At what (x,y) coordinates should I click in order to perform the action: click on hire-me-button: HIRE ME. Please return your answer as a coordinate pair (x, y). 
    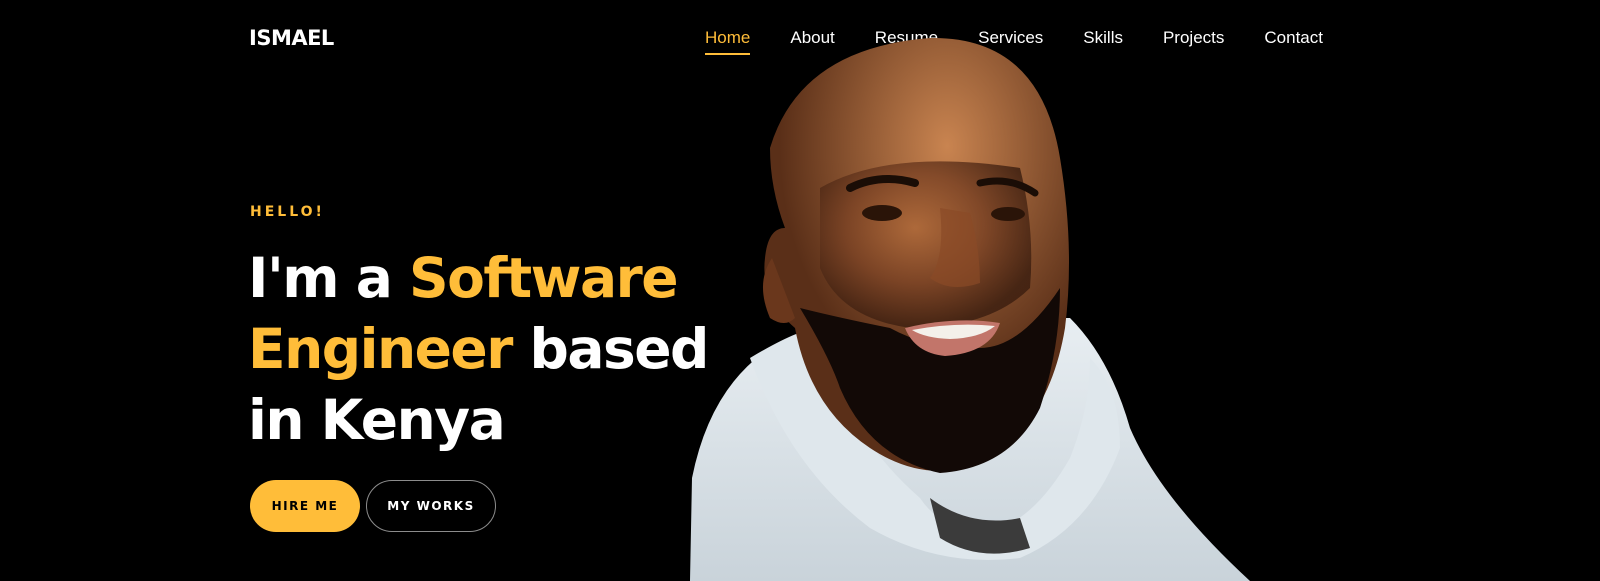
    Looking at the image, I should click on (305, 506).